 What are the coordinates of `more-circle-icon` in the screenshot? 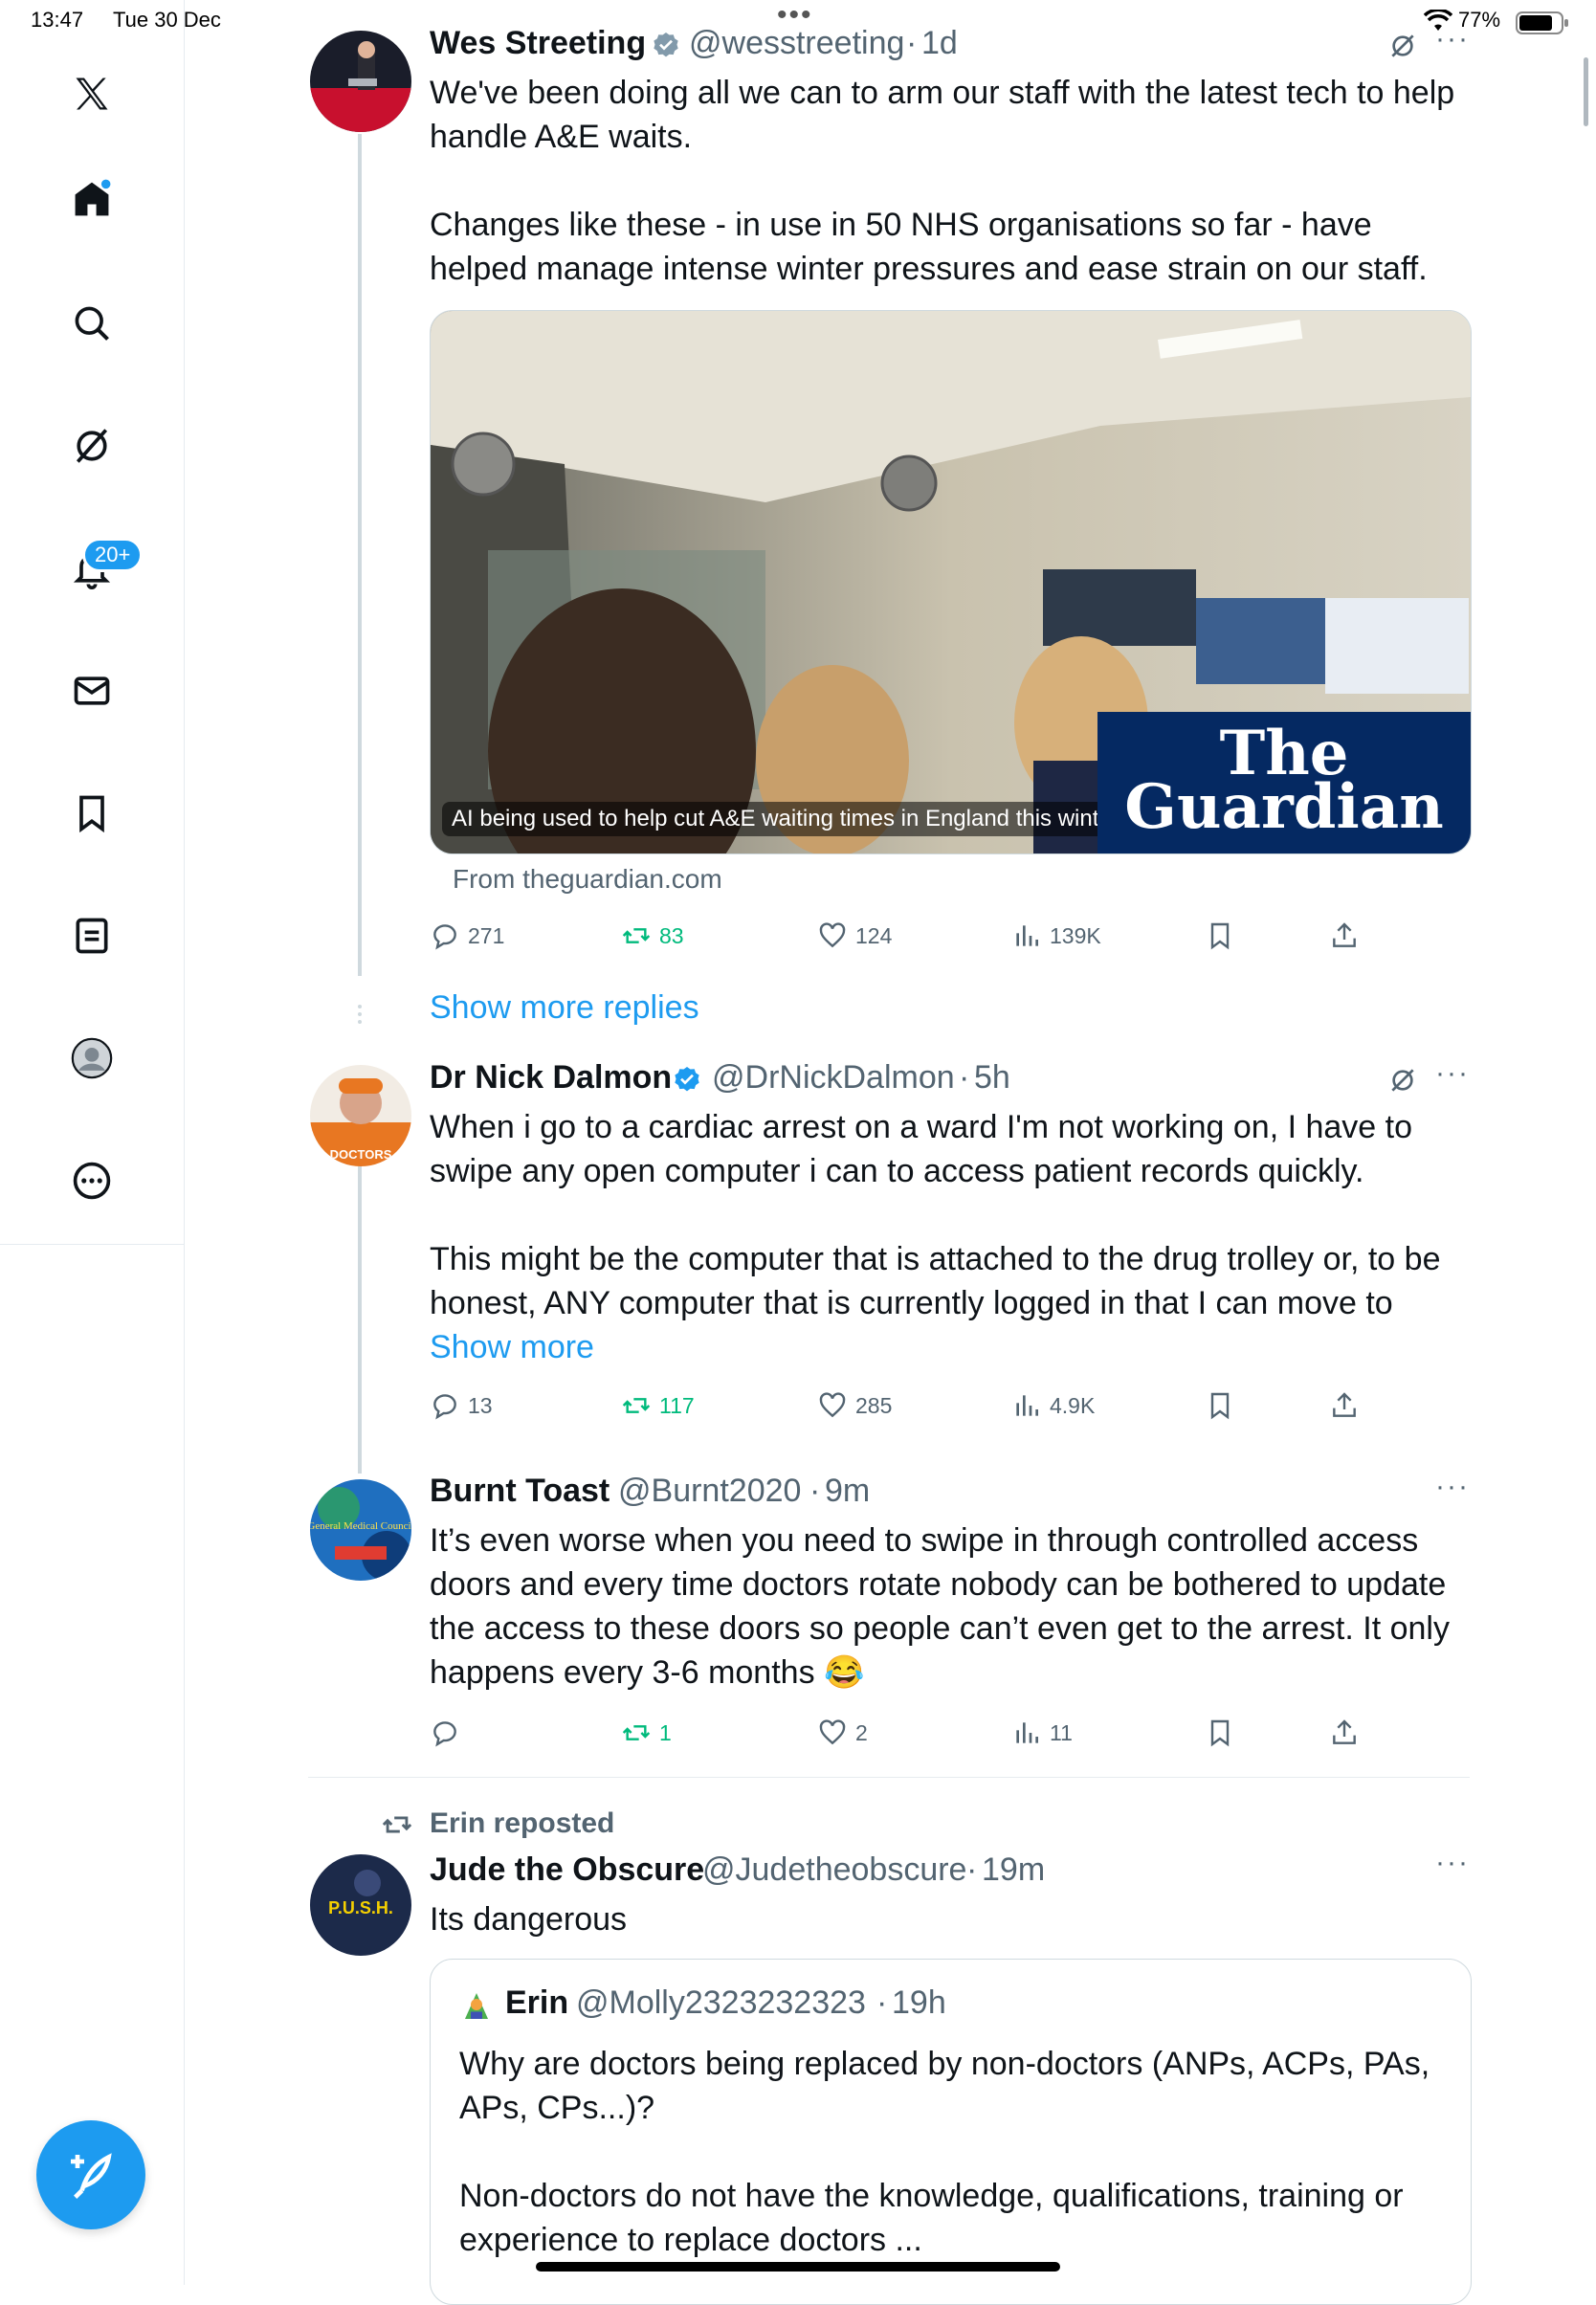 It's located at (92, 1181).